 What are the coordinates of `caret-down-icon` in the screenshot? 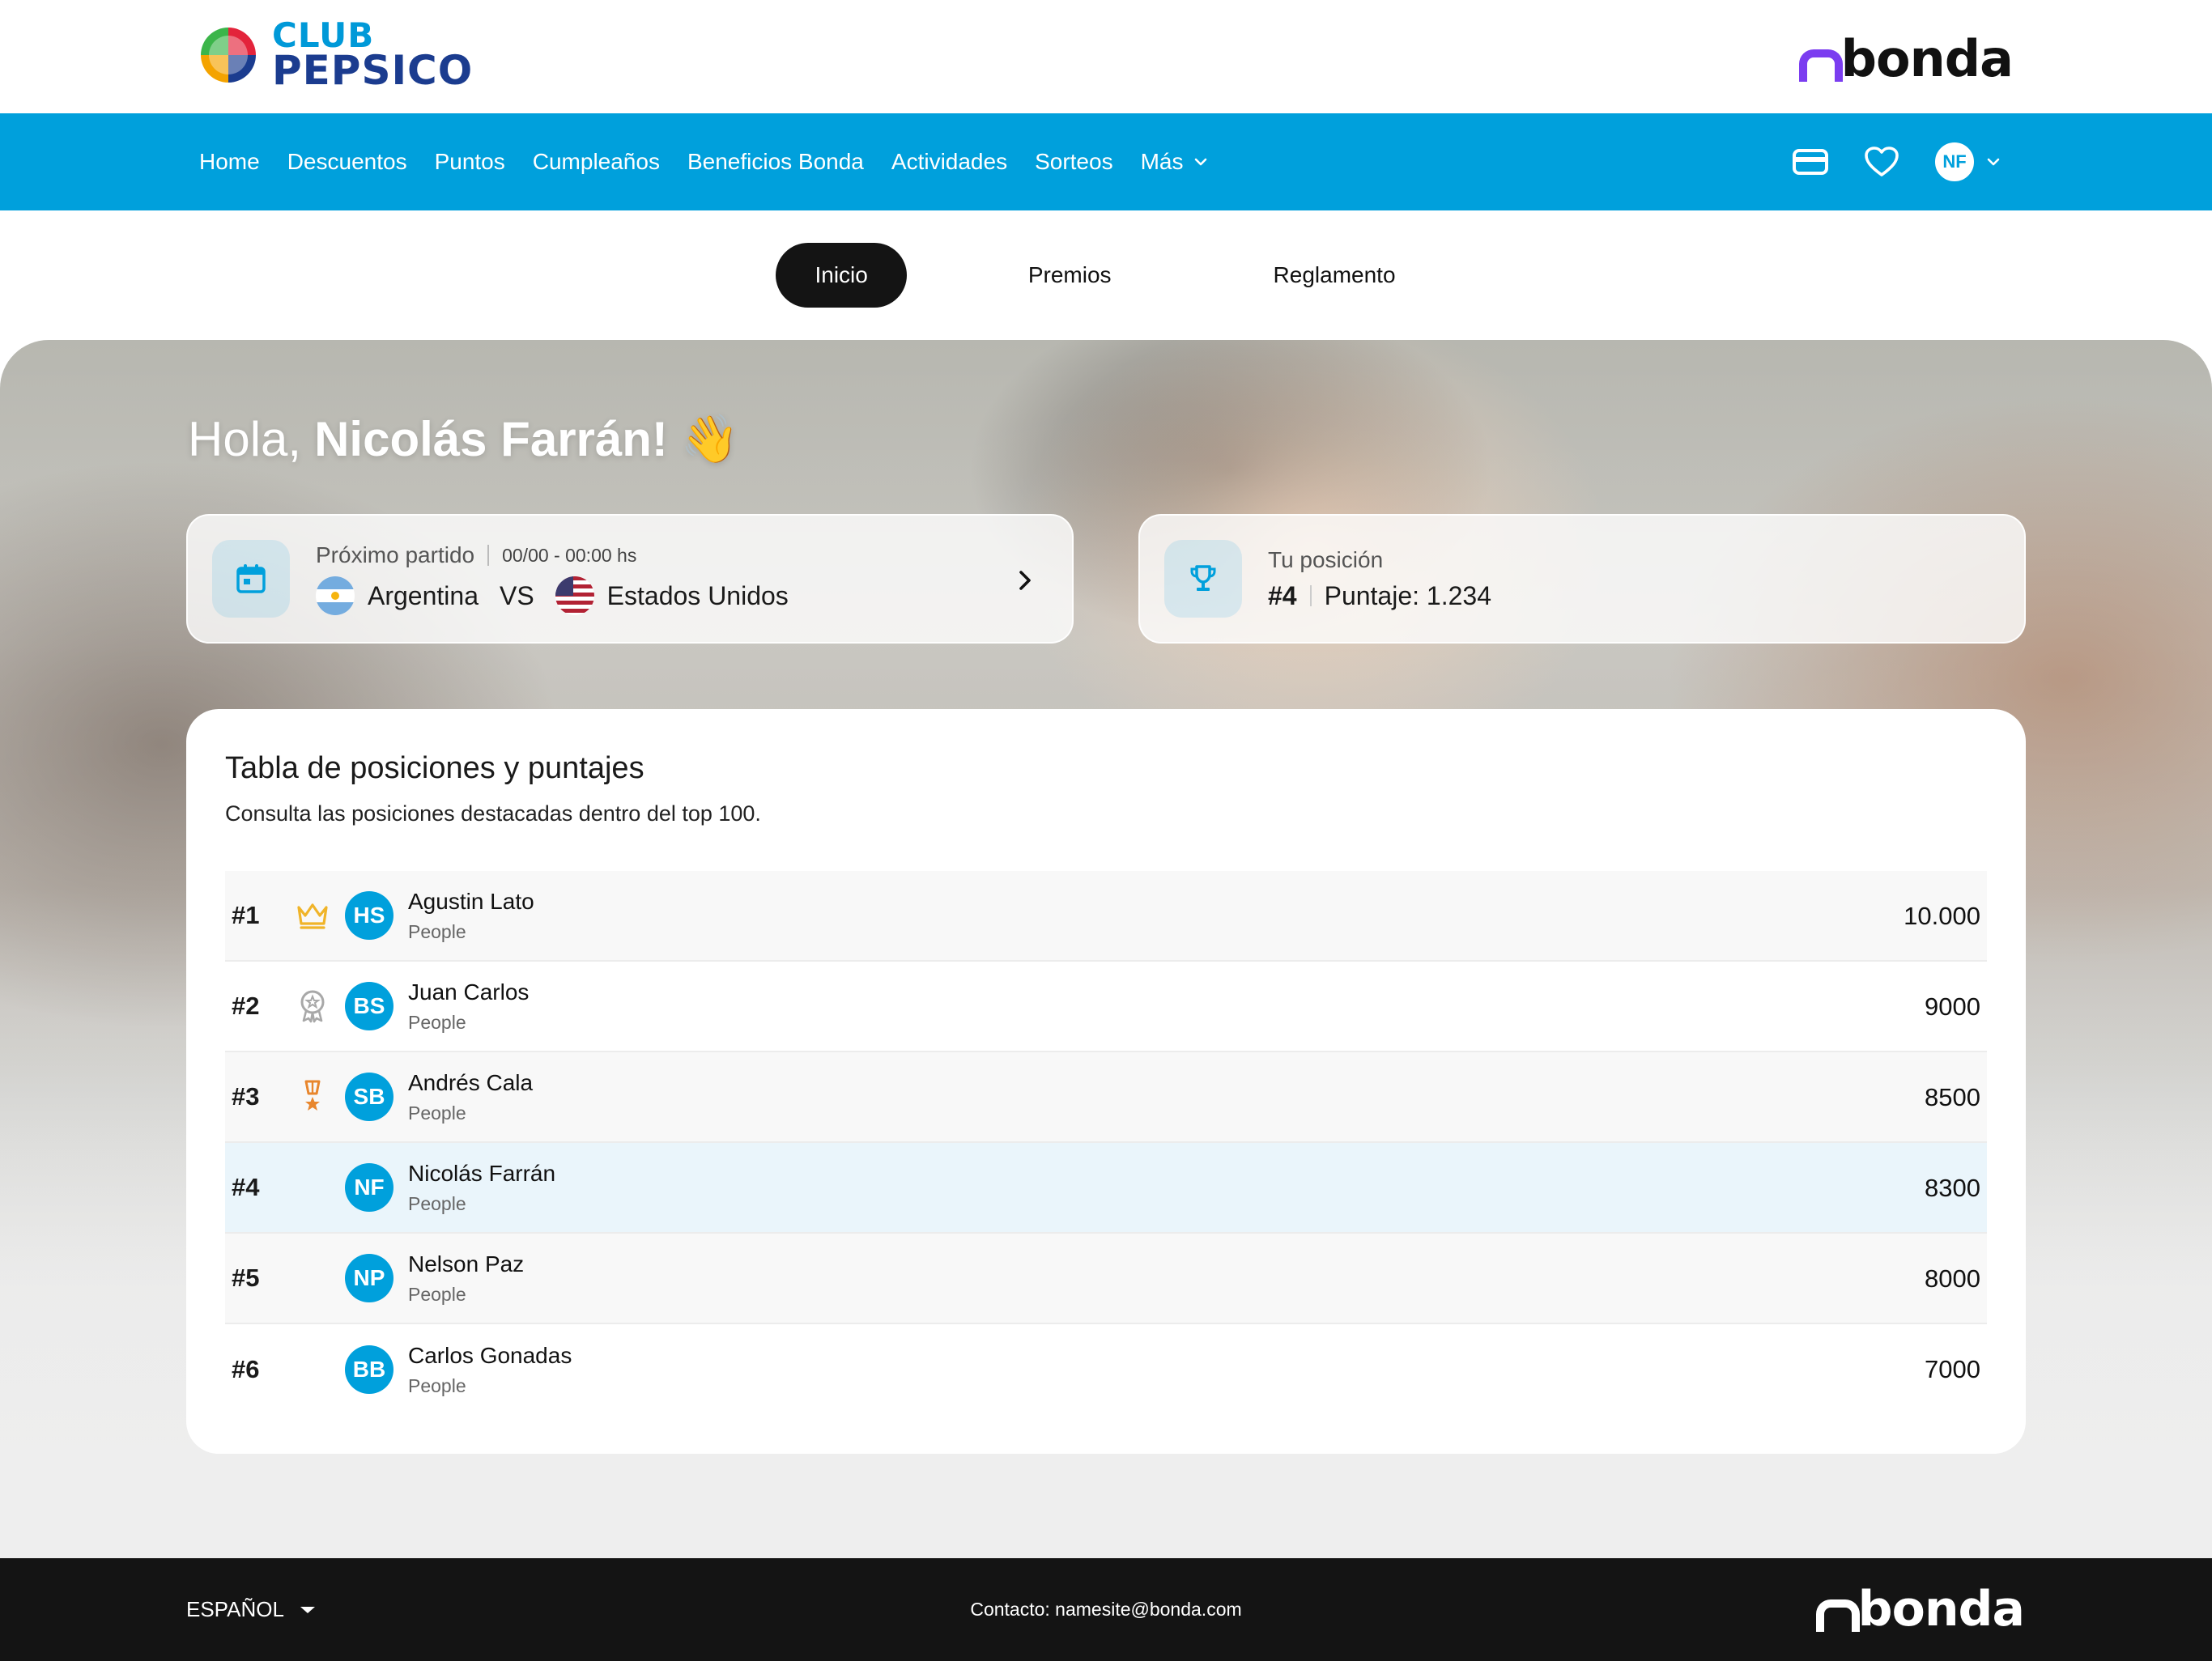 It's located at (307, 1609).